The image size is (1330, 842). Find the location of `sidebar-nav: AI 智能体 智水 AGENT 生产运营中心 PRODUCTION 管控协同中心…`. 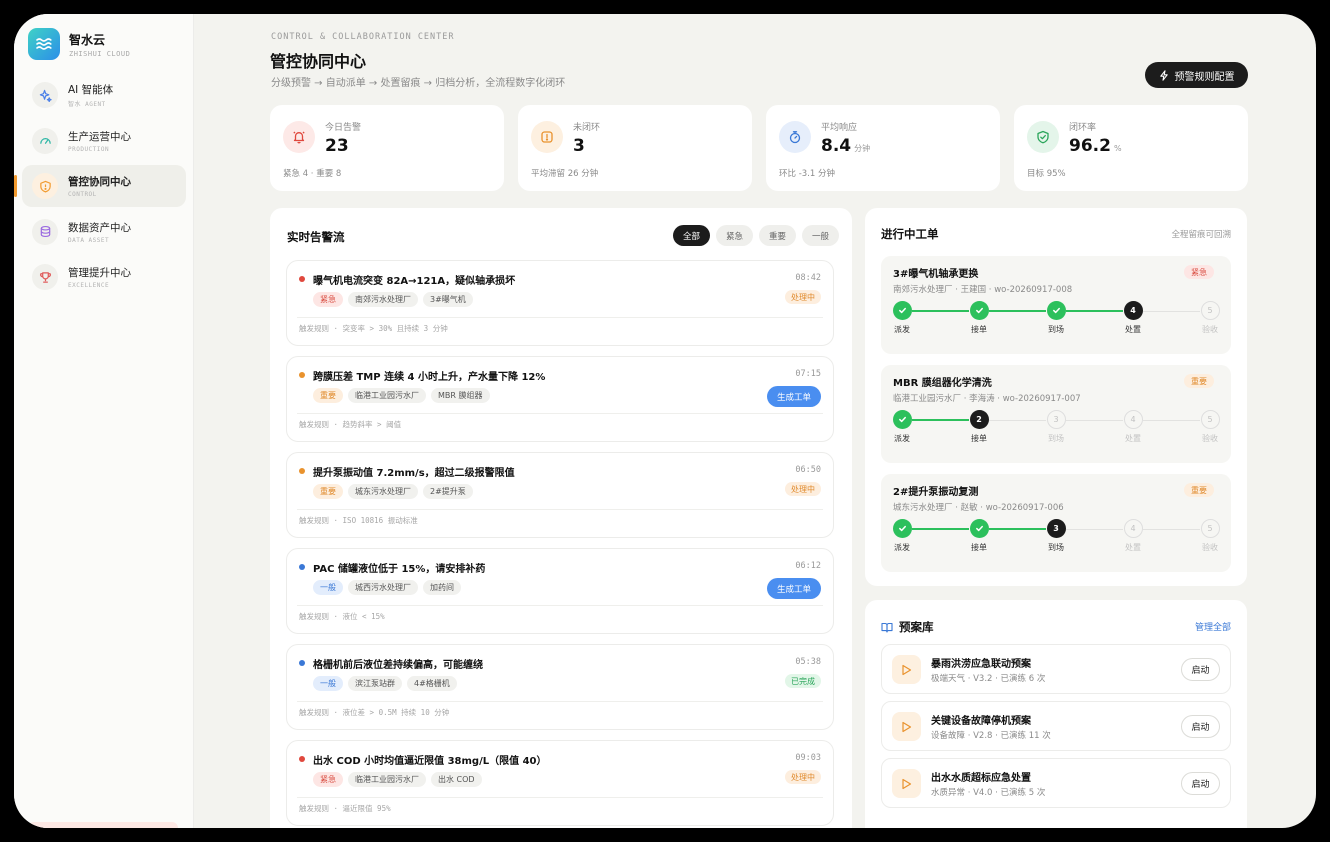

sidebar-nav: AI 智能体 智水 AGENT 生产运营中心 PRODUCTION 管控协同中心… is located at coordinates (100, 188).